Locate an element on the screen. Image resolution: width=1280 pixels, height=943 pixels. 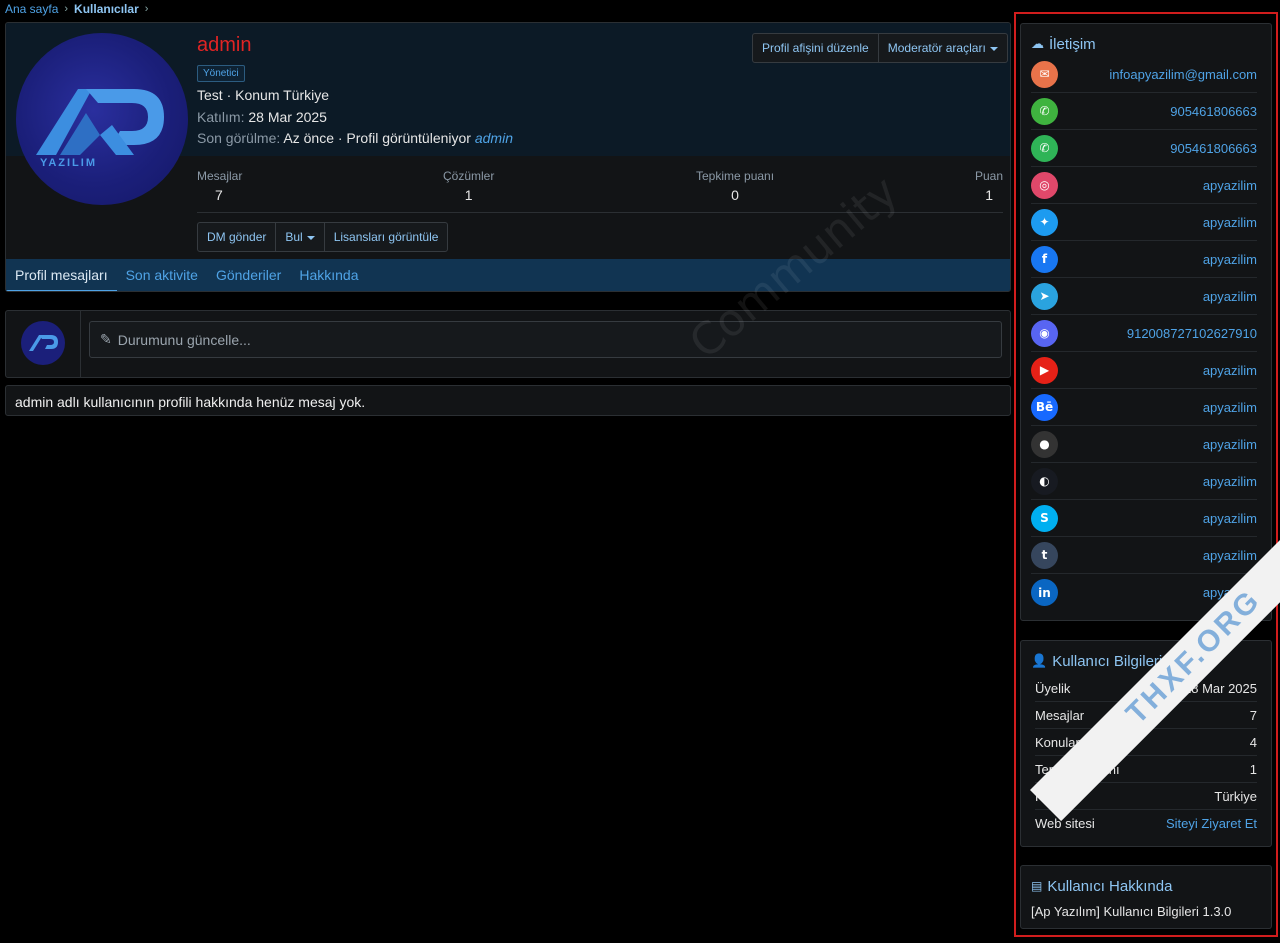
contact-row-phone: ✆ 905461806663 is located at coordinates (1144, 111).